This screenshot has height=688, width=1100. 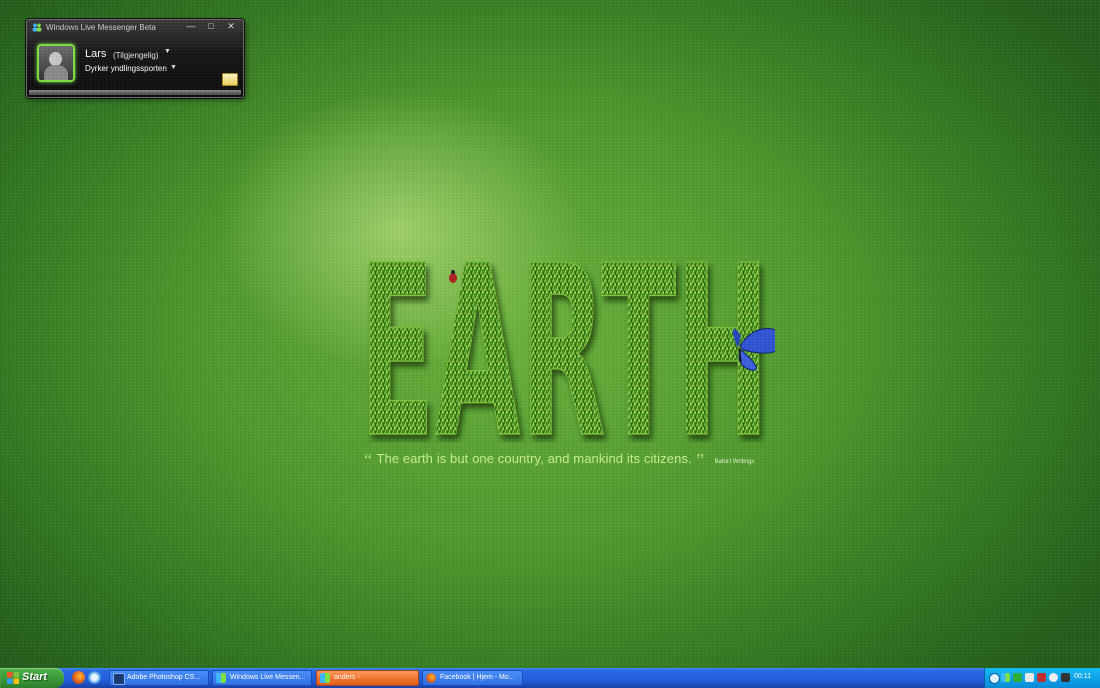 I want to click on minimize-button: —, so click(x=191, y=26).